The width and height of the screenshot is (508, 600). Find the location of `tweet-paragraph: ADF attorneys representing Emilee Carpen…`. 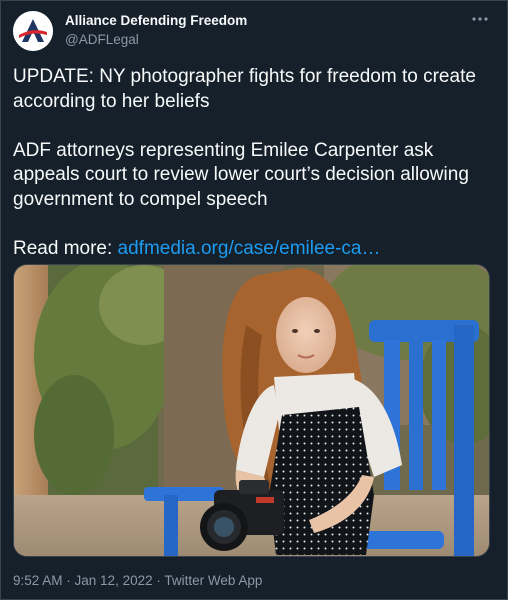

tweet-paragraph: ADF attorneys representing Emilee Carpen… is located at coordinates (241, 174).